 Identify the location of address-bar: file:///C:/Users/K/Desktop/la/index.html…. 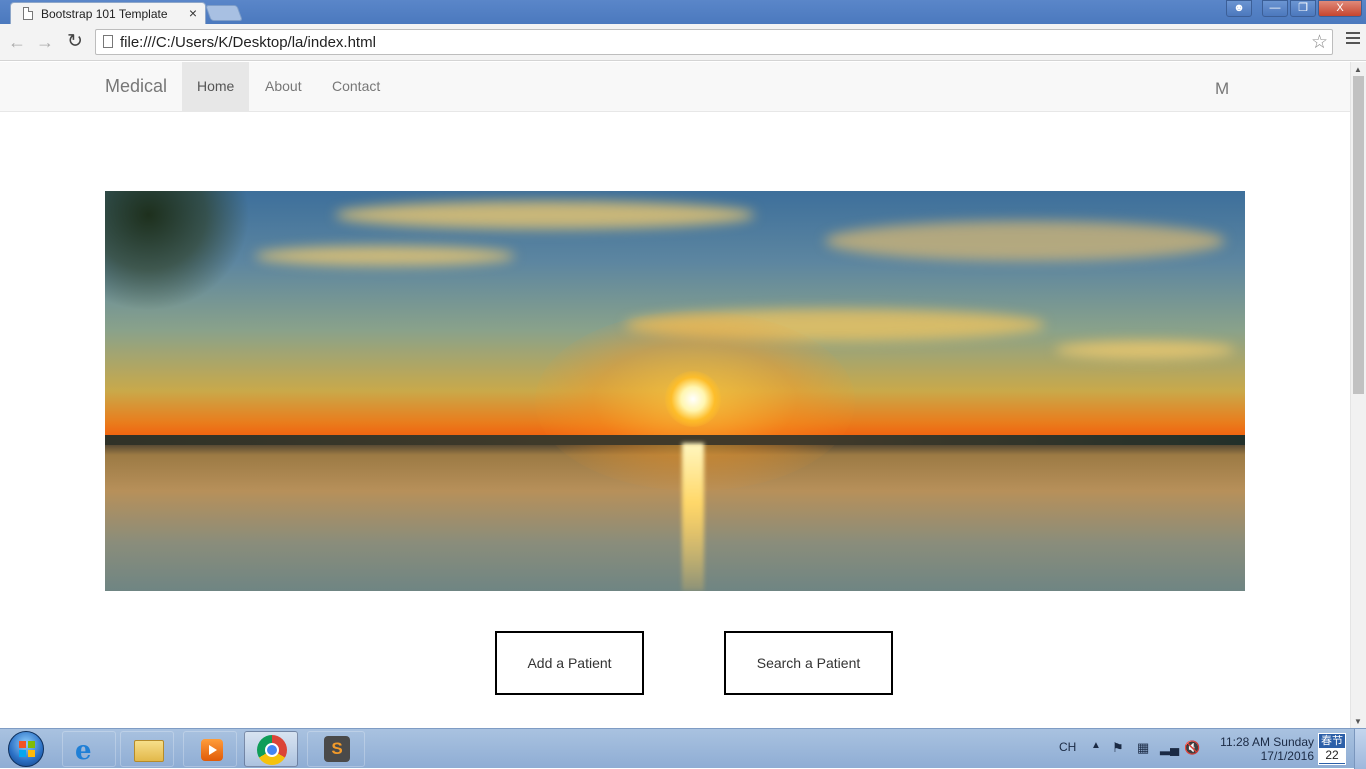
(714, 42).